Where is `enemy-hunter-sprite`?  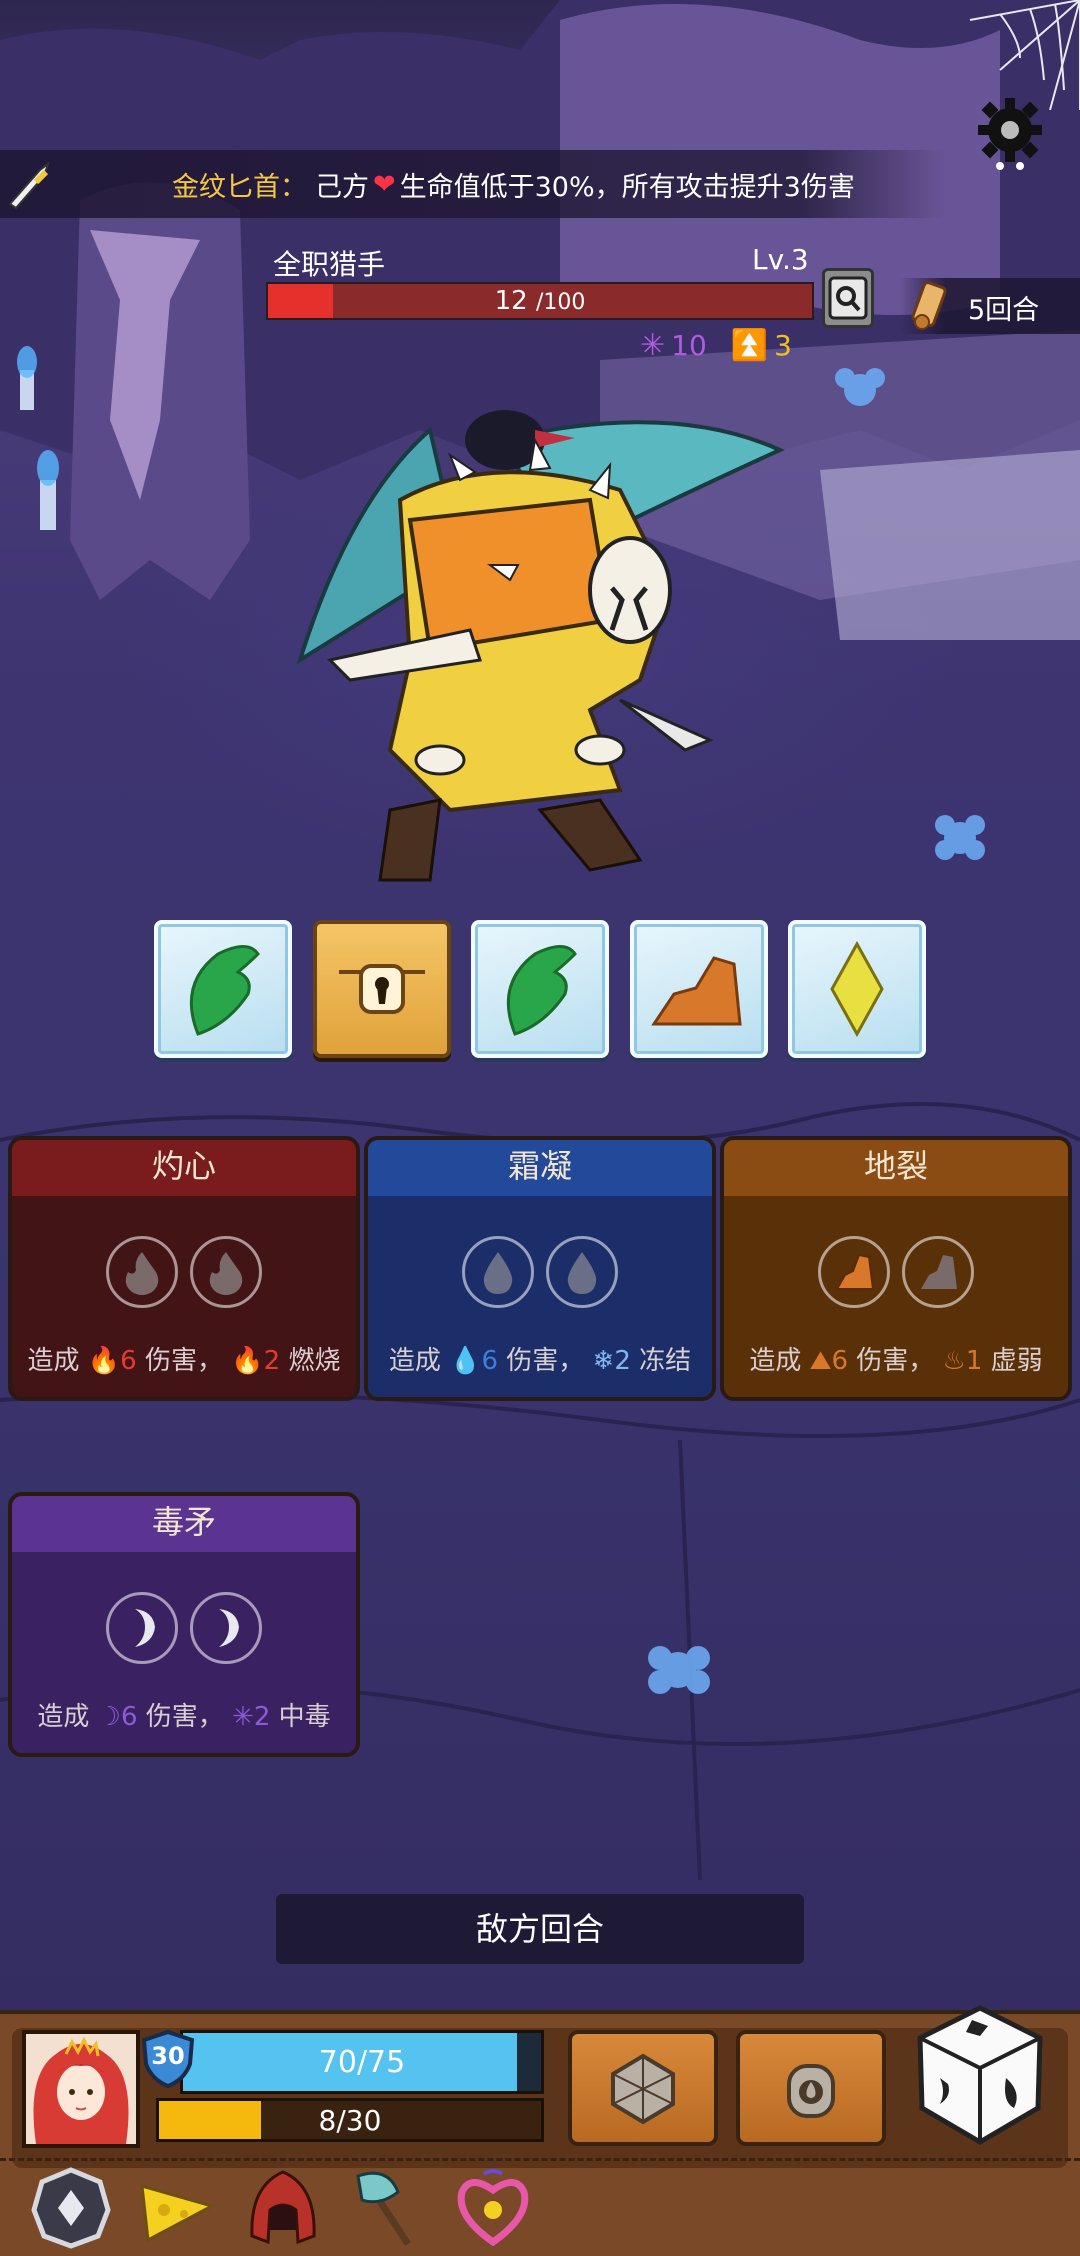 enemy-hunter-sprite is located at coordinates (540, 625).